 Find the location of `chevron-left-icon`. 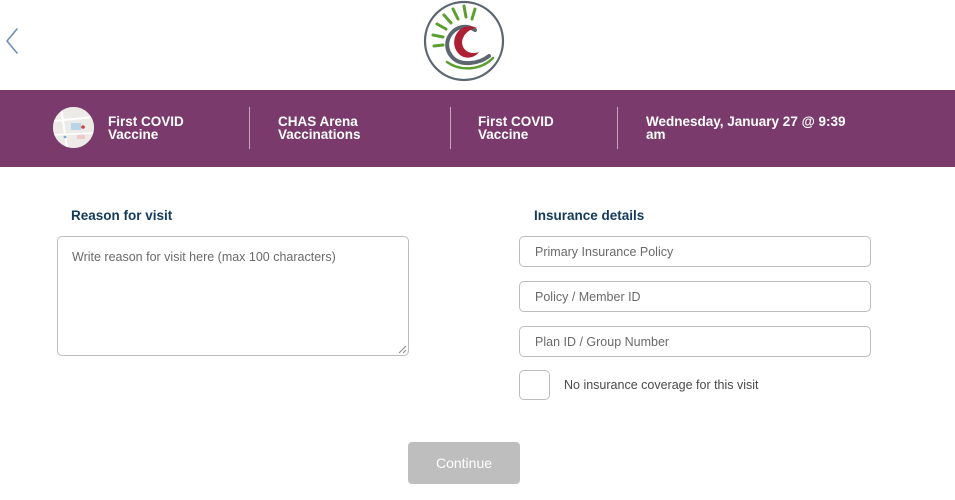

chevron-left-icon is located at coordinates (12, 41).